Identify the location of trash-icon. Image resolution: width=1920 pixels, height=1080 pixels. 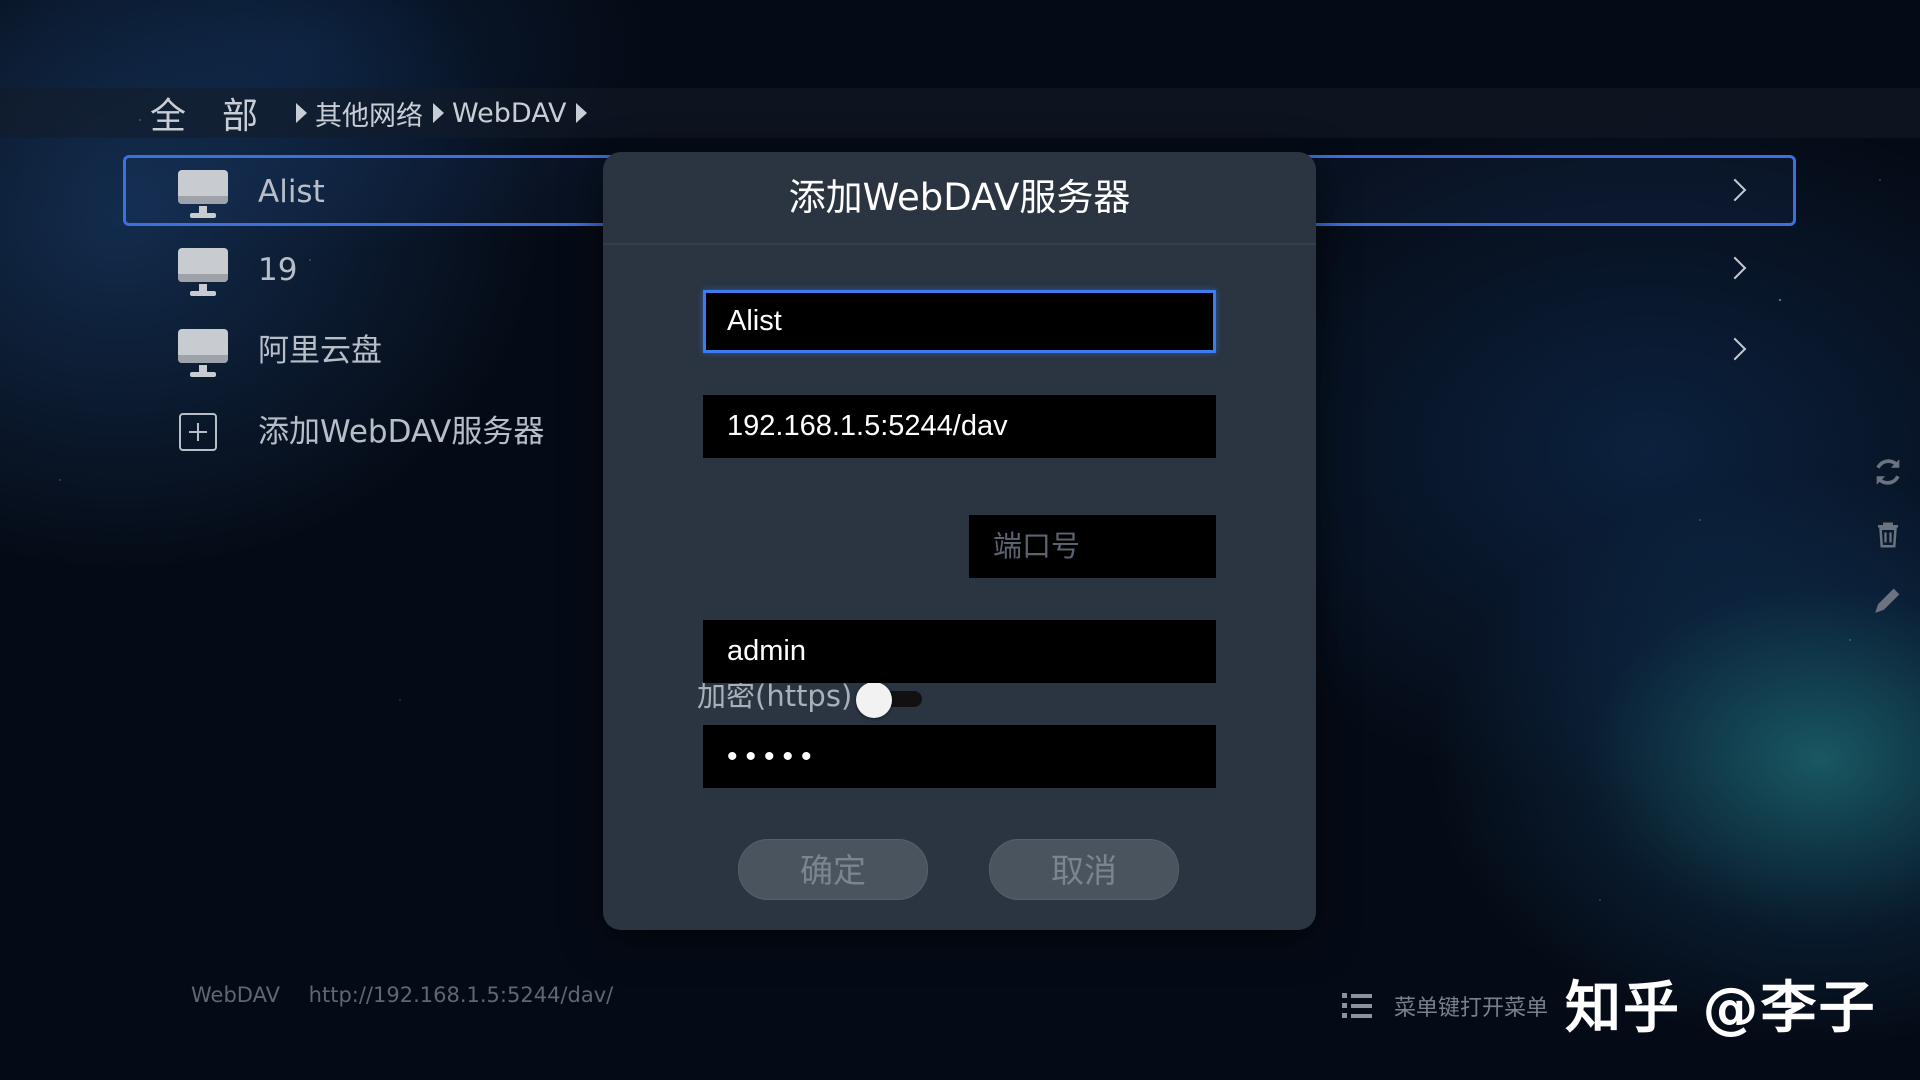
(1888, 537).